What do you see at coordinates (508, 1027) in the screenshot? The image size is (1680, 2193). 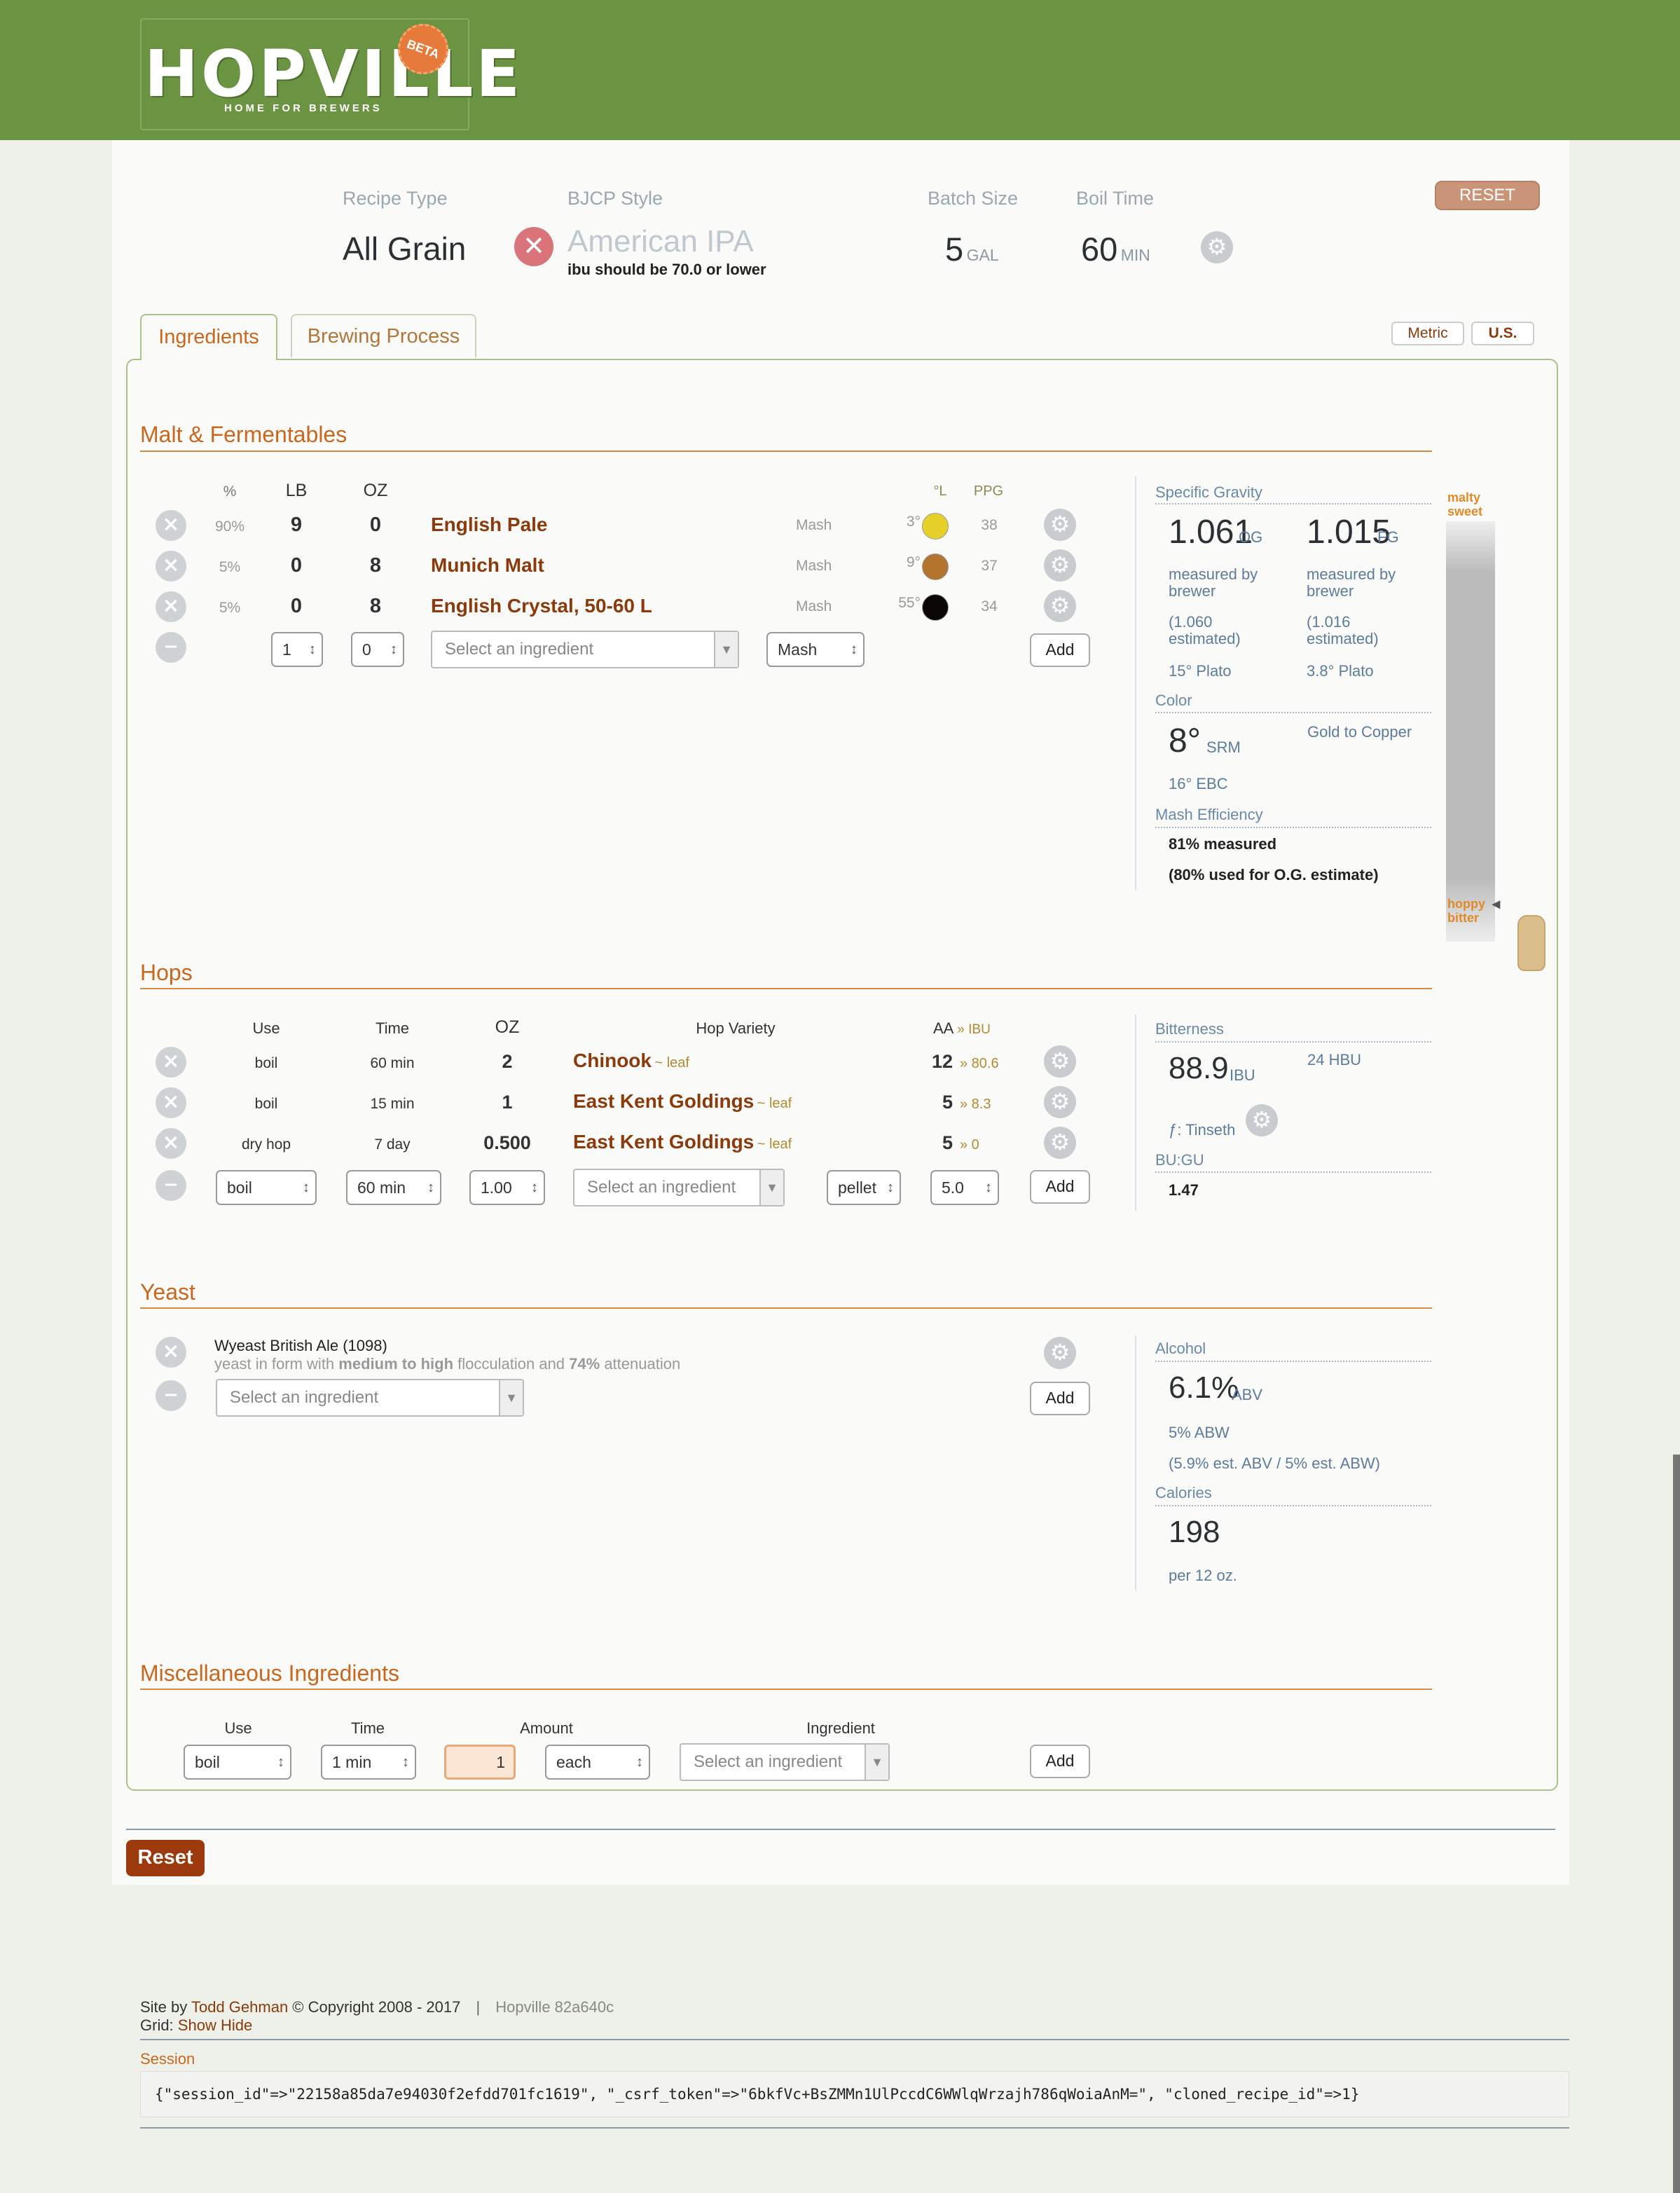 I see `hops-oz-header: OZ` at bounding box center [508, 1027].